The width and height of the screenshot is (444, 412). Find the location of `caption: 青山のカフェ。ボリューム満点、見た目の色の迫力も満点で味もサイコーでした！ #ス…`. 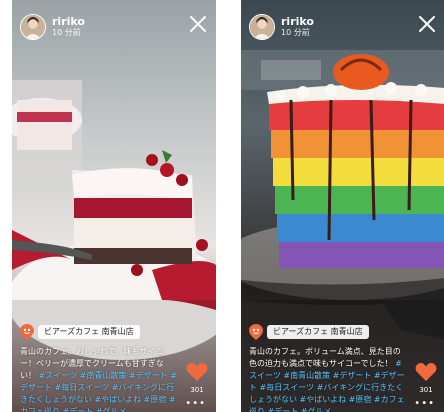

caption: 青山のカフェ。ボリューム満点、見た目の色の迫力も満点で味もサイコーでした！ #ス… is located at coordinates (328, 379).